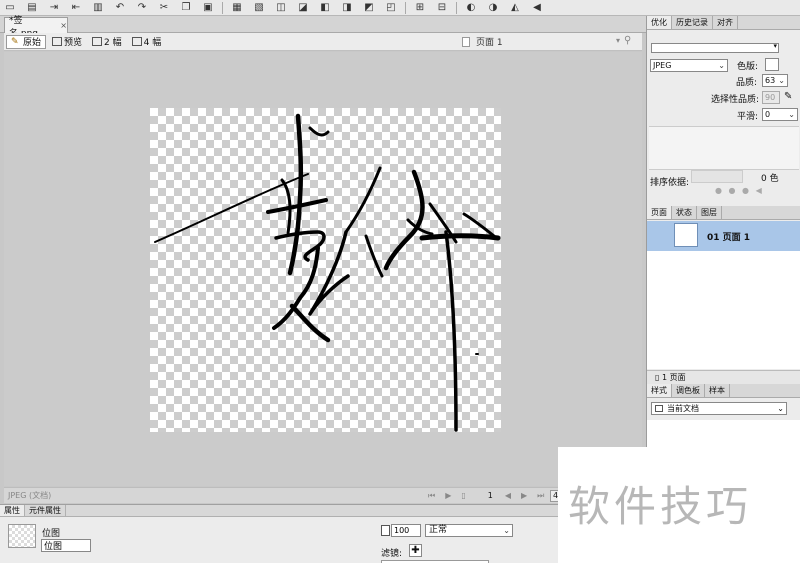 Image resolution: width=800 pixels, height=563 pixels. Describe the element at coordinates (347, 8) in the screenshot. I see `bring-forward-icon: ◨` at that location.